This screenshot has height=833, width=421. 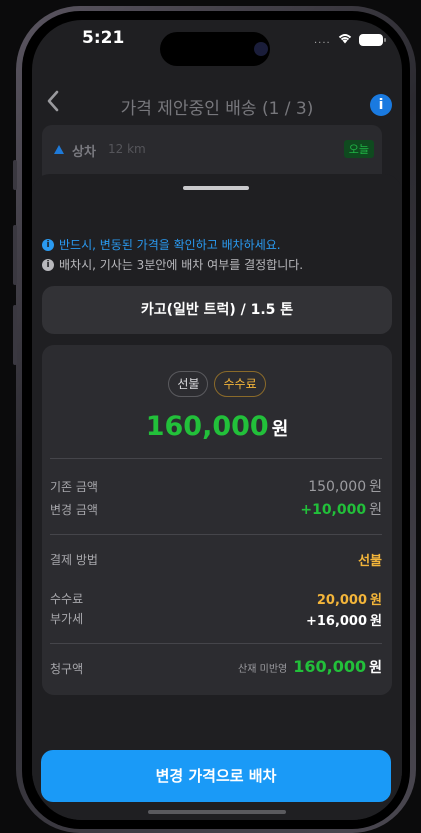 What do you see at coordinates (15, 255) in the screenshot?
I see `volume-up-button` at bounding box center [15, 255].